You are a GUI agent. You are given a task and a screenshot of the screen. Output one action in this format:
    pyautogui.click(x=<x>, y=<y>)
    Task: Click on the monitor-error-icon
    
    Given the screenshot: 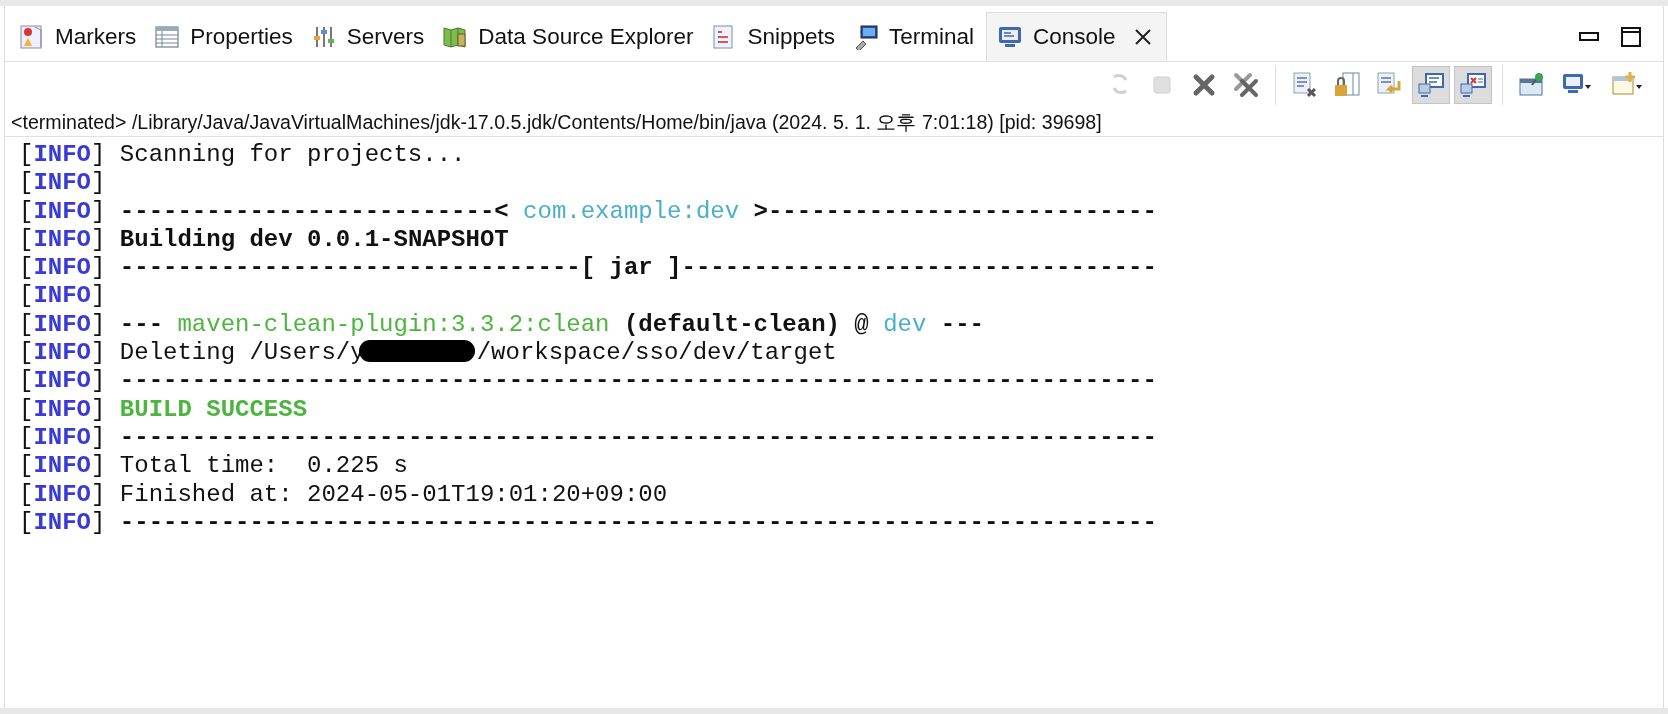 What is the action you would take?
    pyautogui.click(x=1473, y=85)
    